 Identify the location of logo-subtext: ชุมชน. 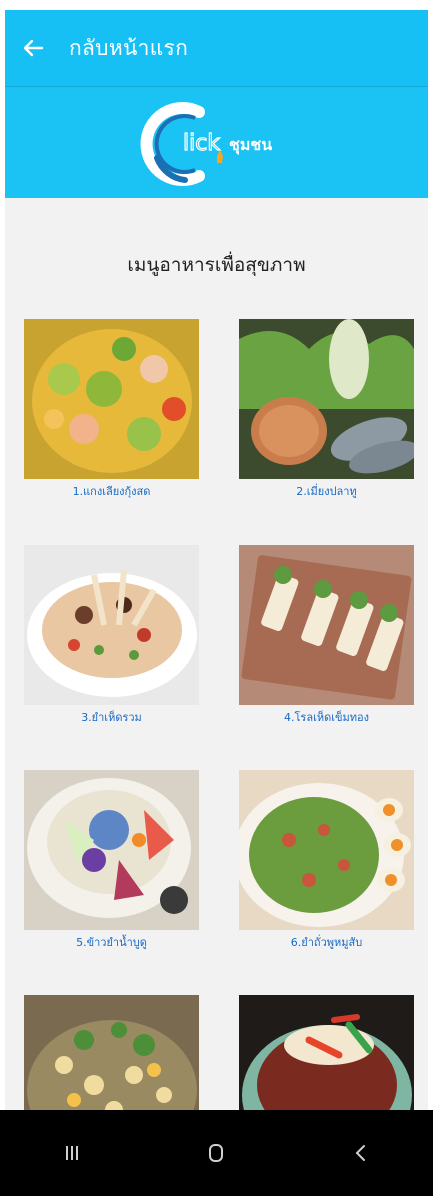
(250, 145).